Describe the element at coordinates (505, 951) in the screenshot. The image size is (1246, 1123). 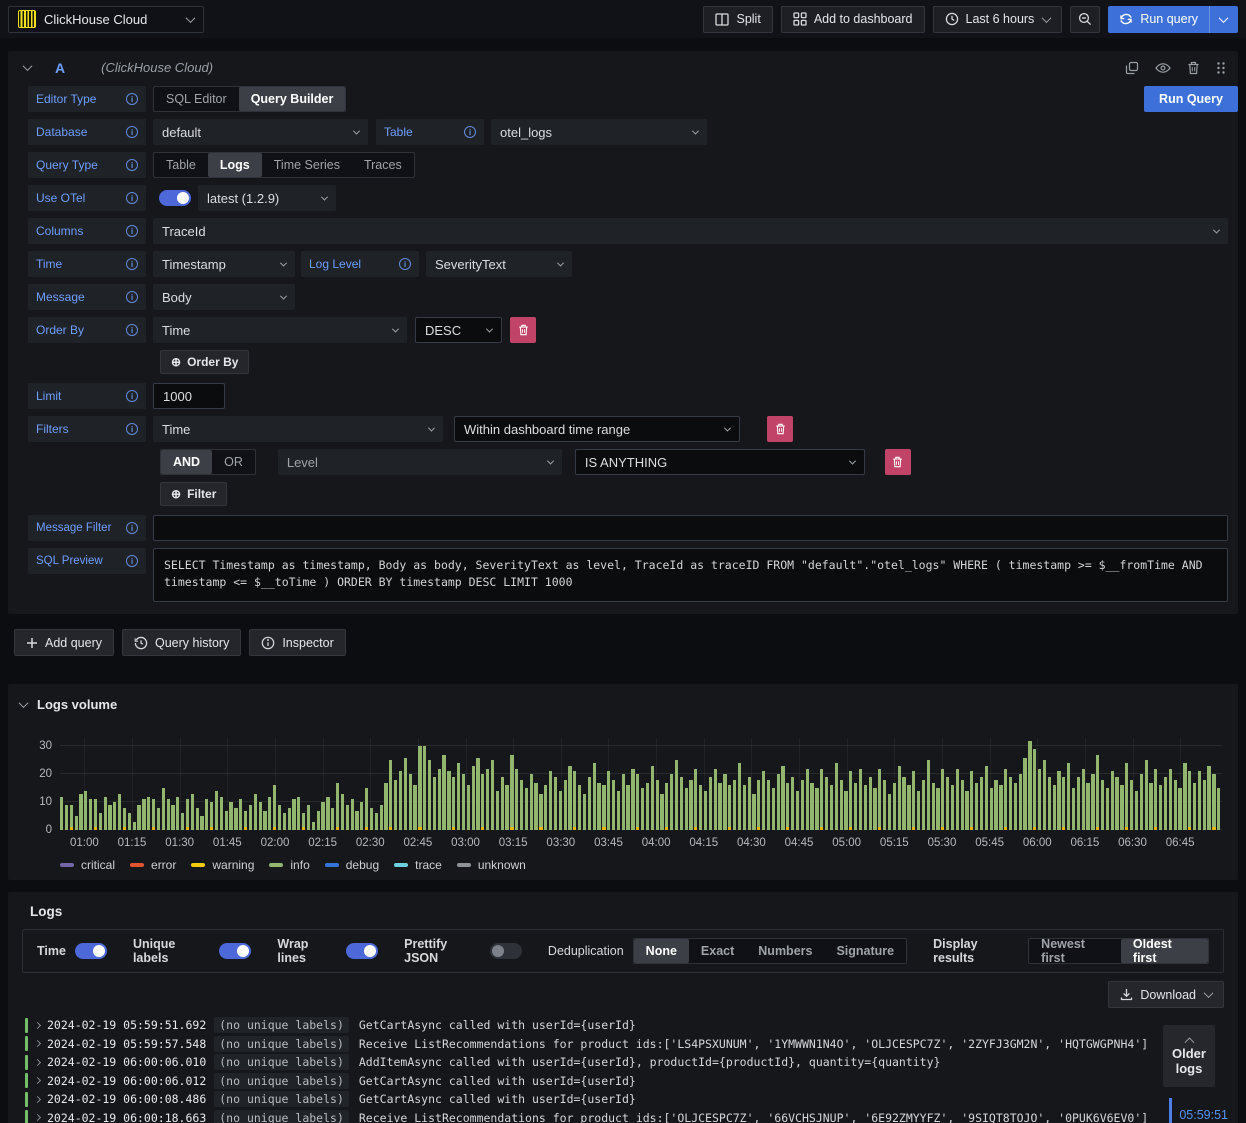
I see `prettify-json-toggle` at that location.